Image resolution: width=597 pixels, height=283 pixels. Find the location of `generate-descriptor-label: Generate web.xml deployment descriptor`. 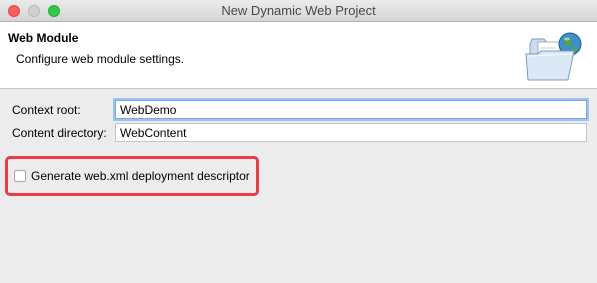

generate-descriptor-label: Generate web.xml deployment descriptor is located at coordinates (140, 176).